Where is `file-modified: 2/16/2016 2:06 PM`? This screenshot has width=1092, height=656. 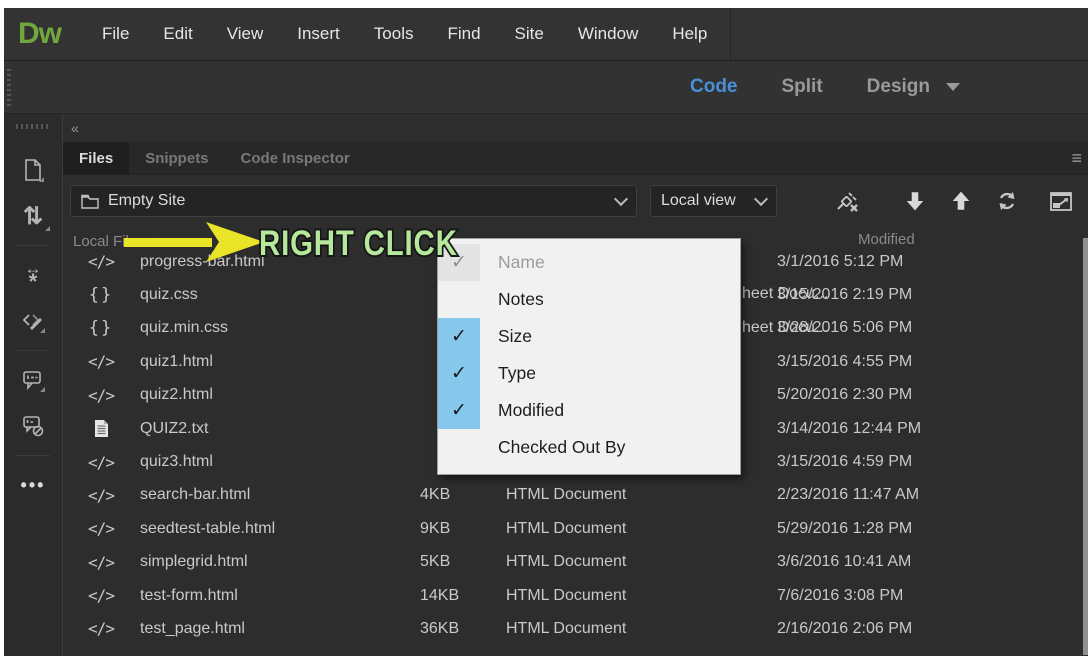 file-modified: 2/16/2016 2:06 PM is located at coordinates (845, 628).